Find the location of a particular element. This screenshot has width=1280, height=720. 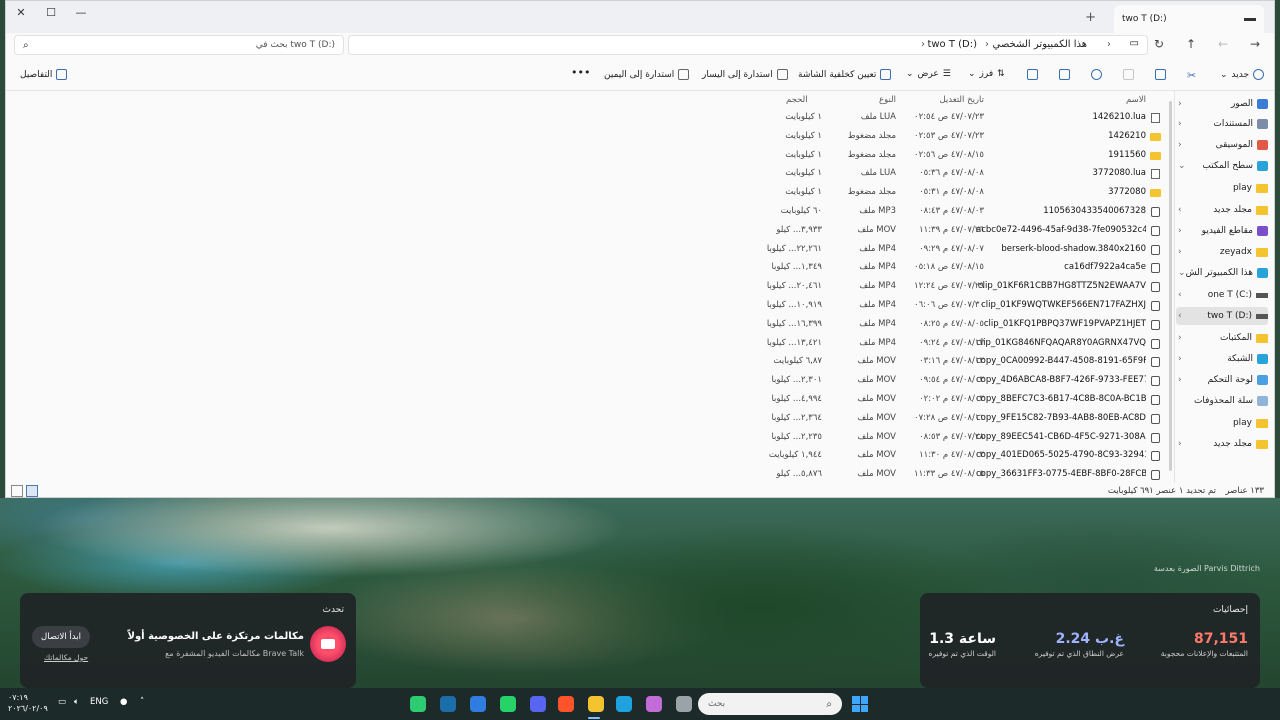

clock: ٠٧:١٩ ٢٠٢٦/٠٢/٠٩ is located at coordinates (28, 703).